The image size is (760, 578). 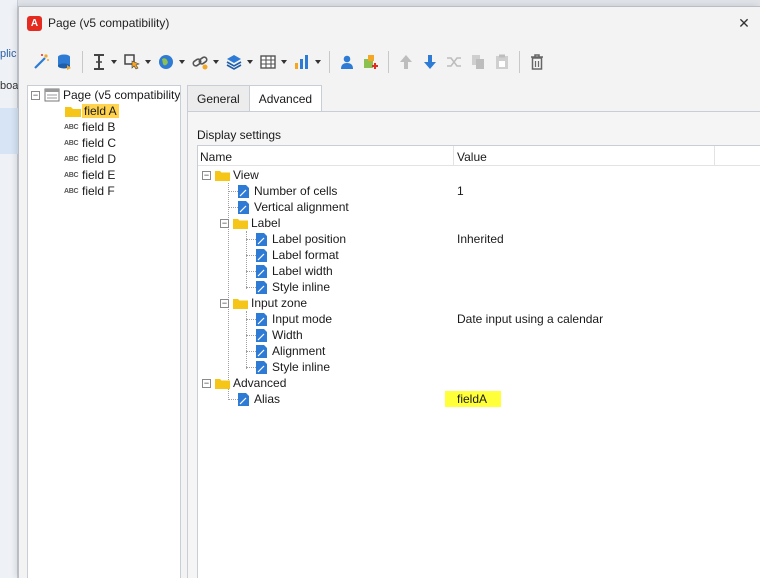 What do you see at coordinates (454, 62) in the screenshot?
I see `shuffle-button` at bounding box center [454, 62].